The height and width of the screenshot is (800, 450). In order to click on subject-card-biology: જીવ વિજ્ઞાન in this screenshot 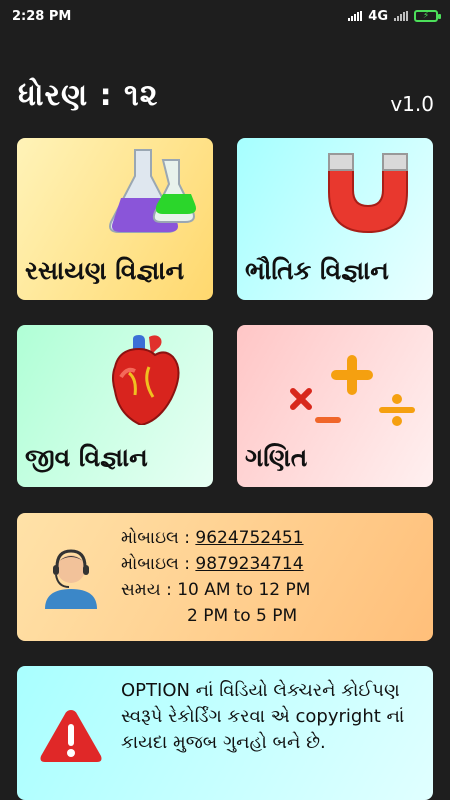, I will do `click(115, 406)`.